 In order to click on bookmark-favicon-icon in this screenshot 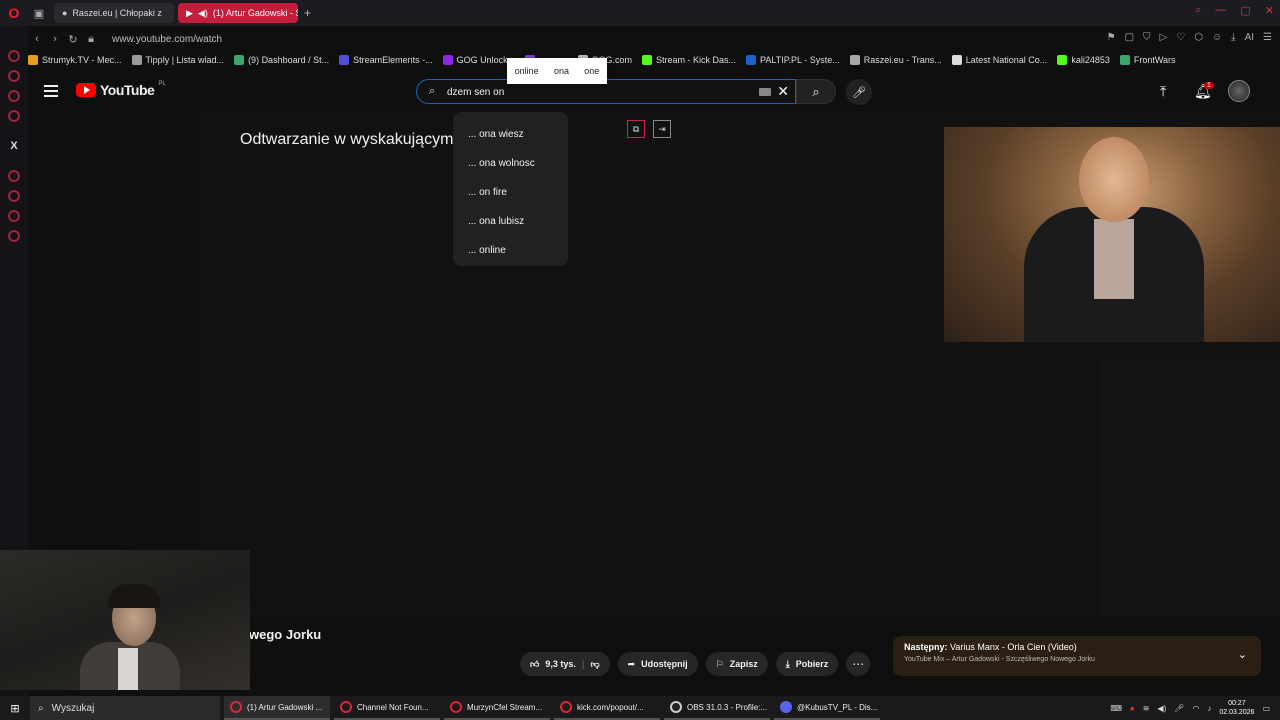, I will do `click(447, 60)`.